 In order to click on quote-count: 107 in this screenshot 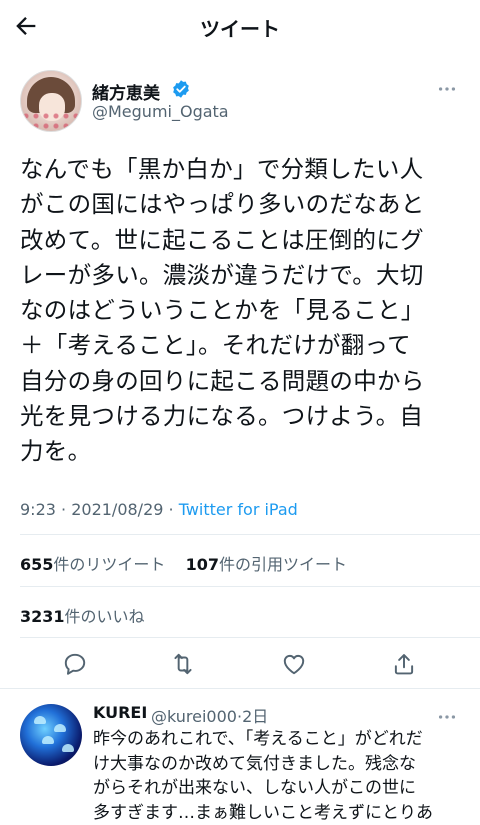, I will do `click(202, 564)`.